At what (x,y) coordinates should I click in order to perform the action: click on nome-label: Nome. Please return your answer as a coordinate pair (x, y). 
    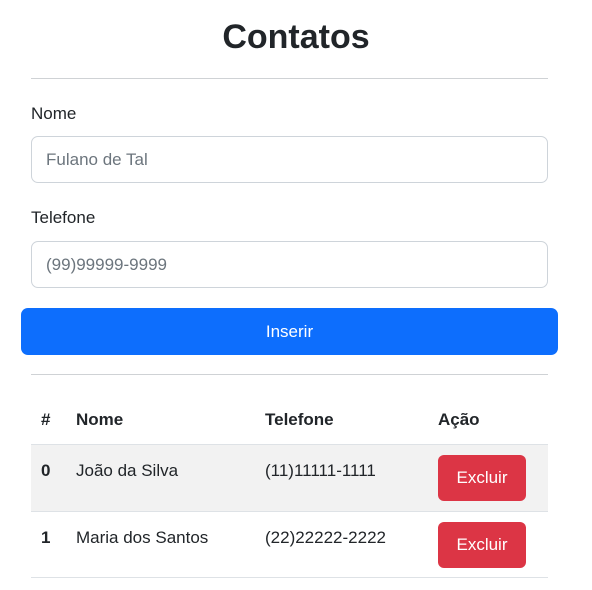
    Looking at the image, I should click on (54, 113).